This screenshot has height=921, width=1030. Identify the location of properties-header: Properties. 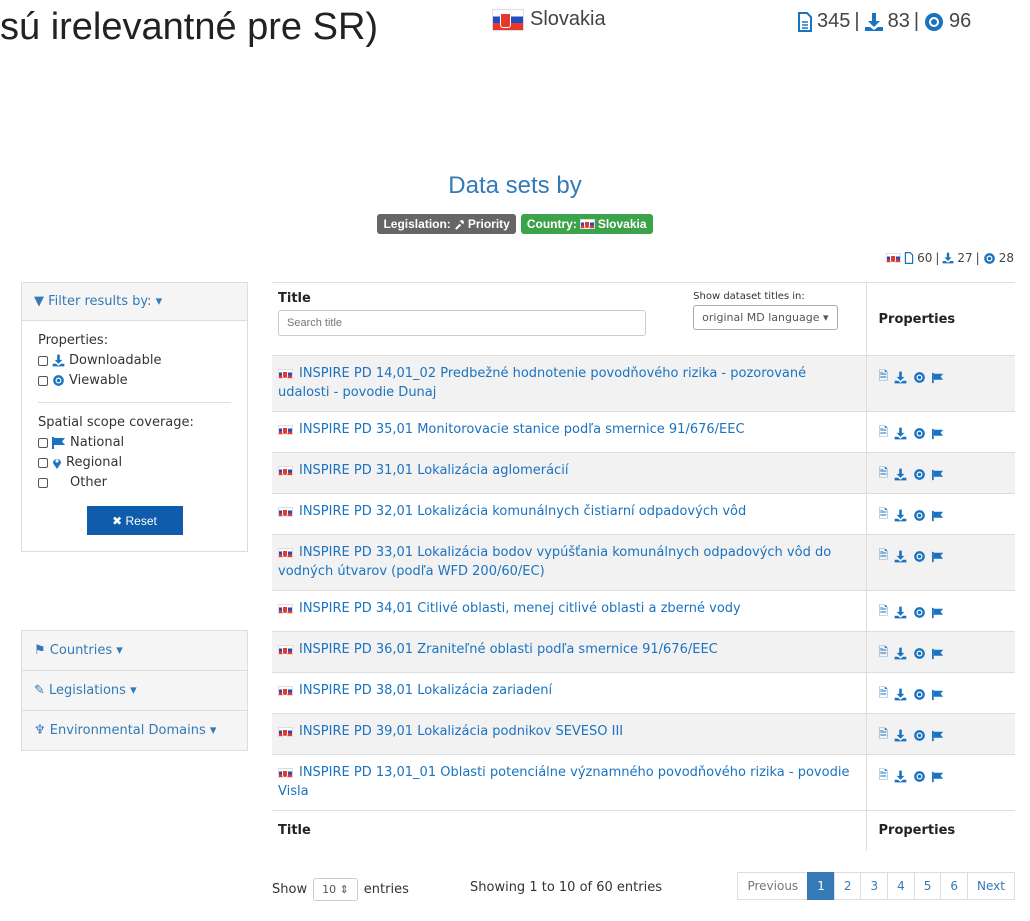
(940, 319).